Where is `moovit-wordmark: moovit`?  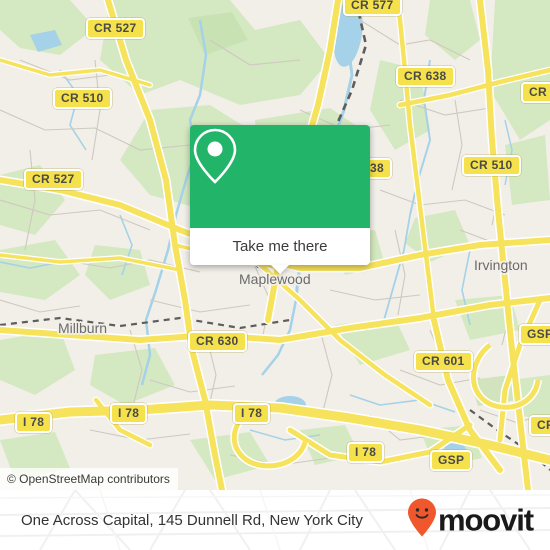 moovit-wordmark: moovit is located at coordinates (485, 520).